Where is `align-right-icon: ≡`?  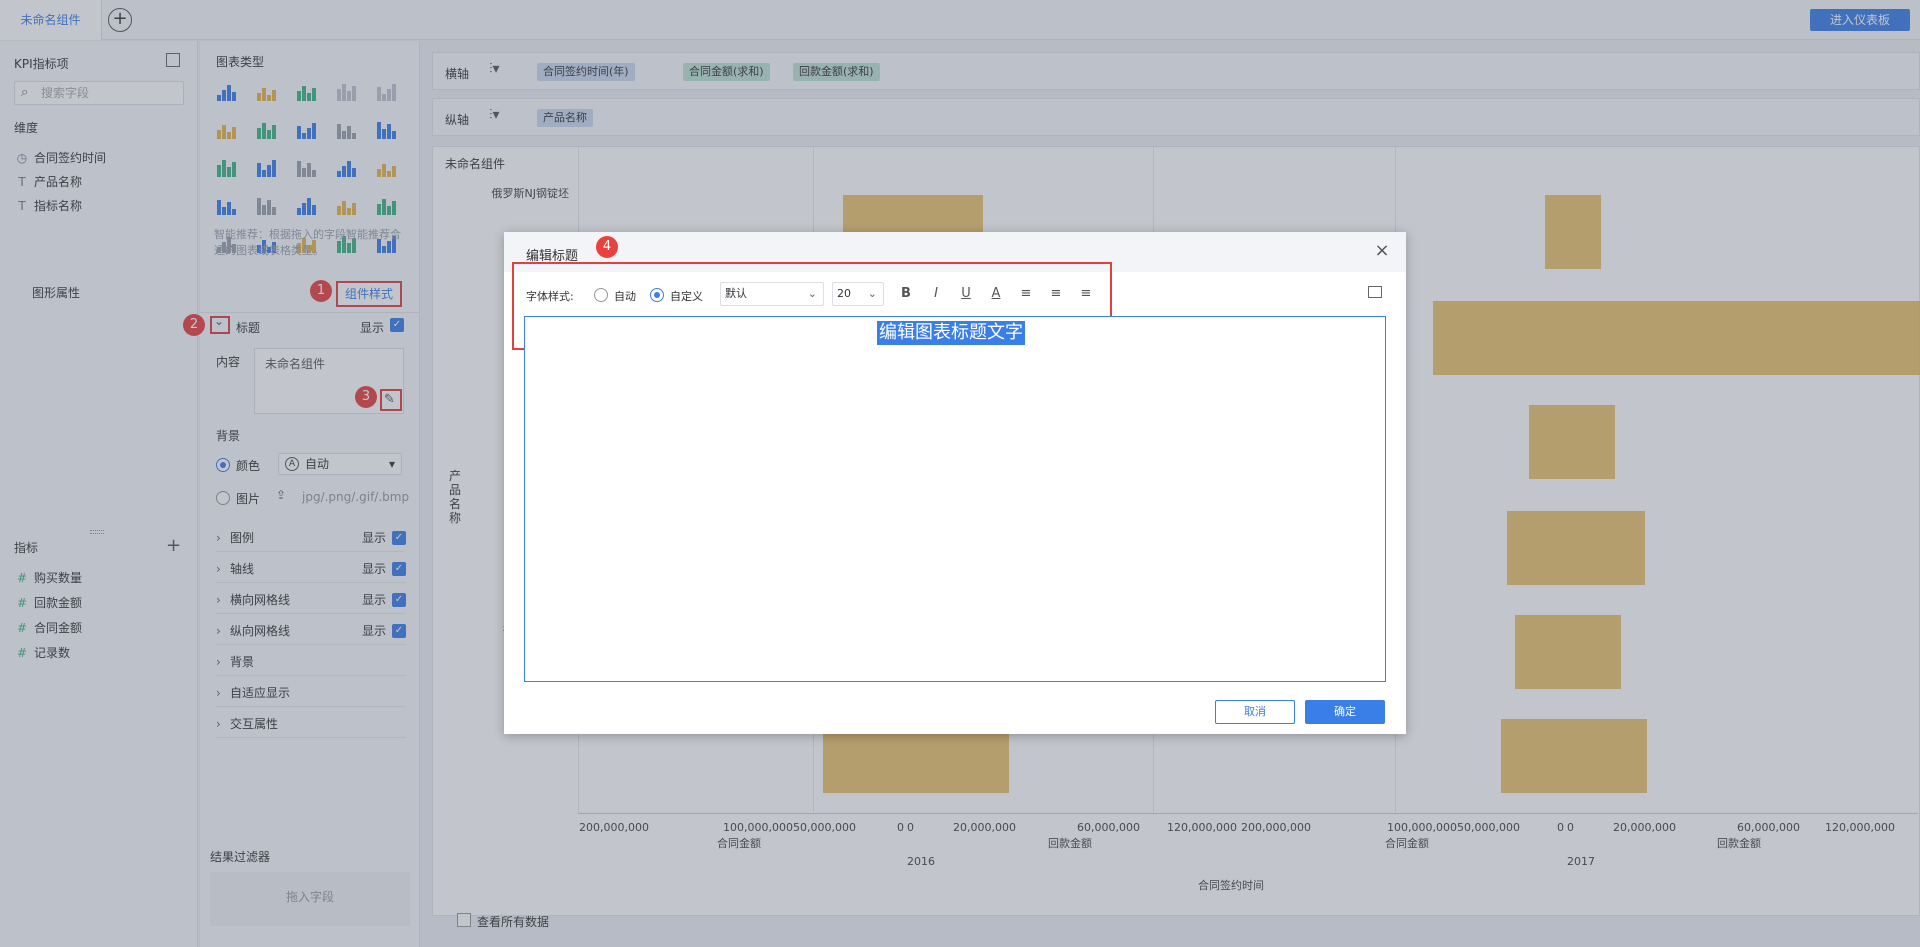 align-right-icon: ≡ is located at coordinates (1086, 293).